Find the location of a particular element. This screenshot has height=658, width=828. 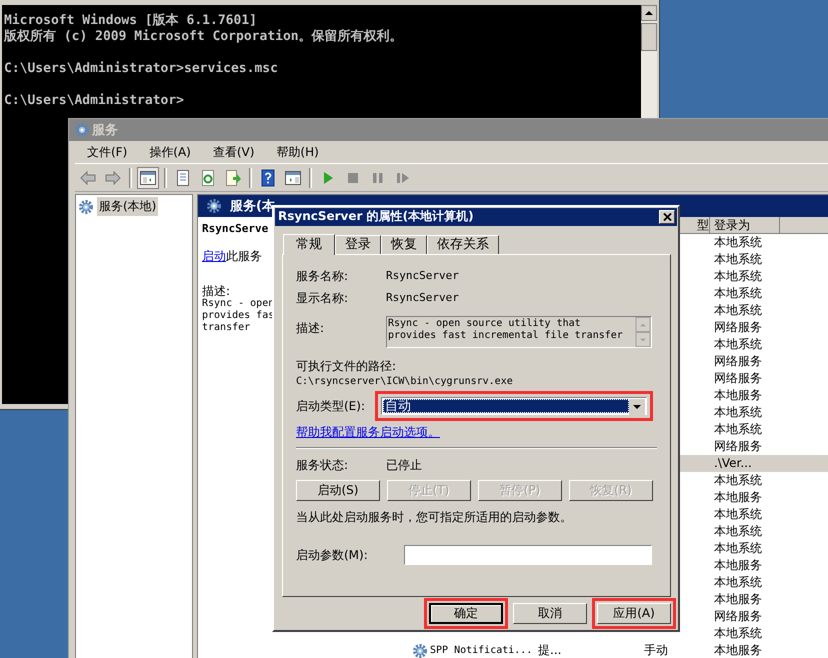

refresh-icon is located at coordinates (208, 177).